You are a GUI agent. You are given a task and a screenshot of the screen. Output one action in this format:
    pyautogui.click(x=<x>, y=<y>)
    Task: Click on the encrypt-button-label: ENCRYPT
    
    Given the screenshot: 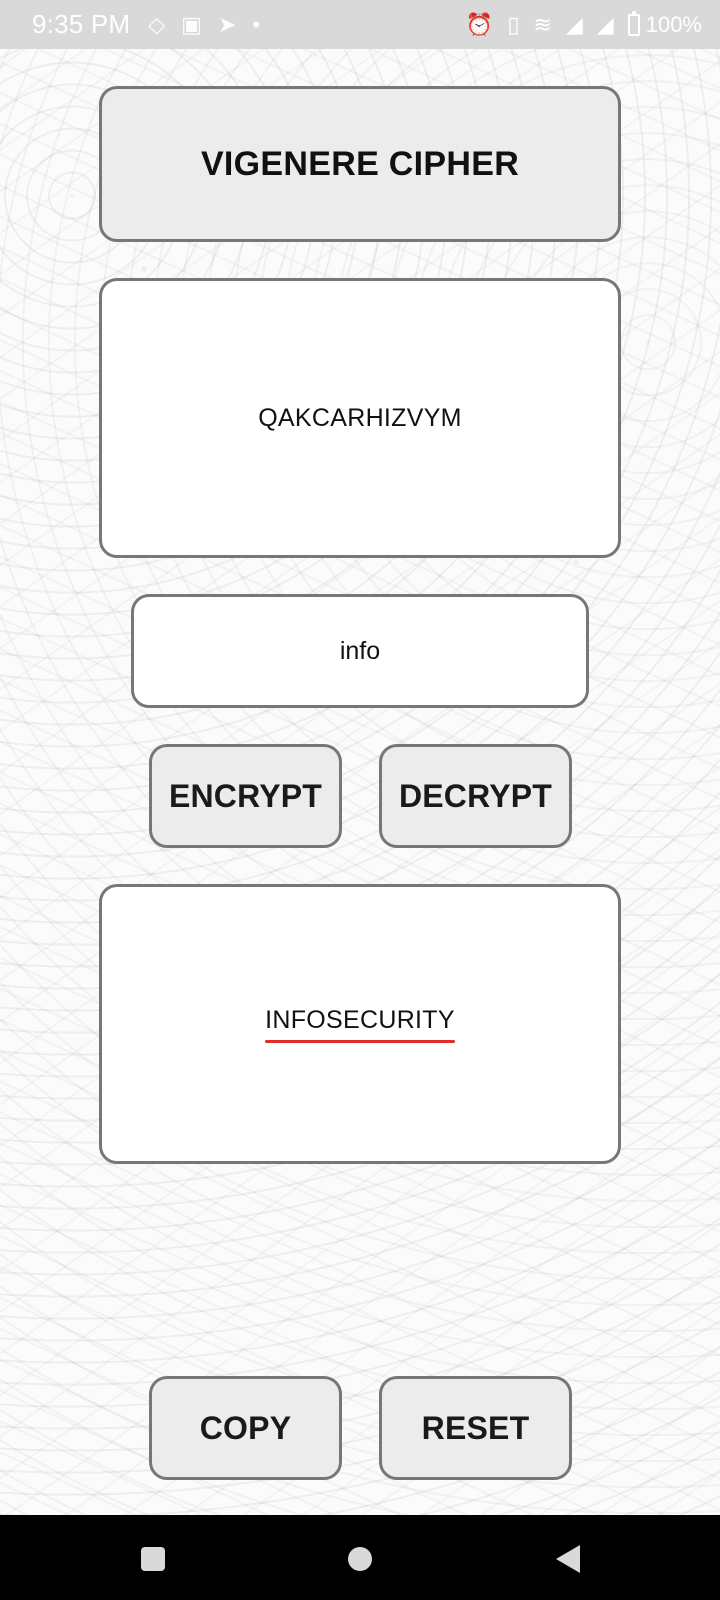 What is the action you would take?
    pyautogui.click(x=245, y=795)
    